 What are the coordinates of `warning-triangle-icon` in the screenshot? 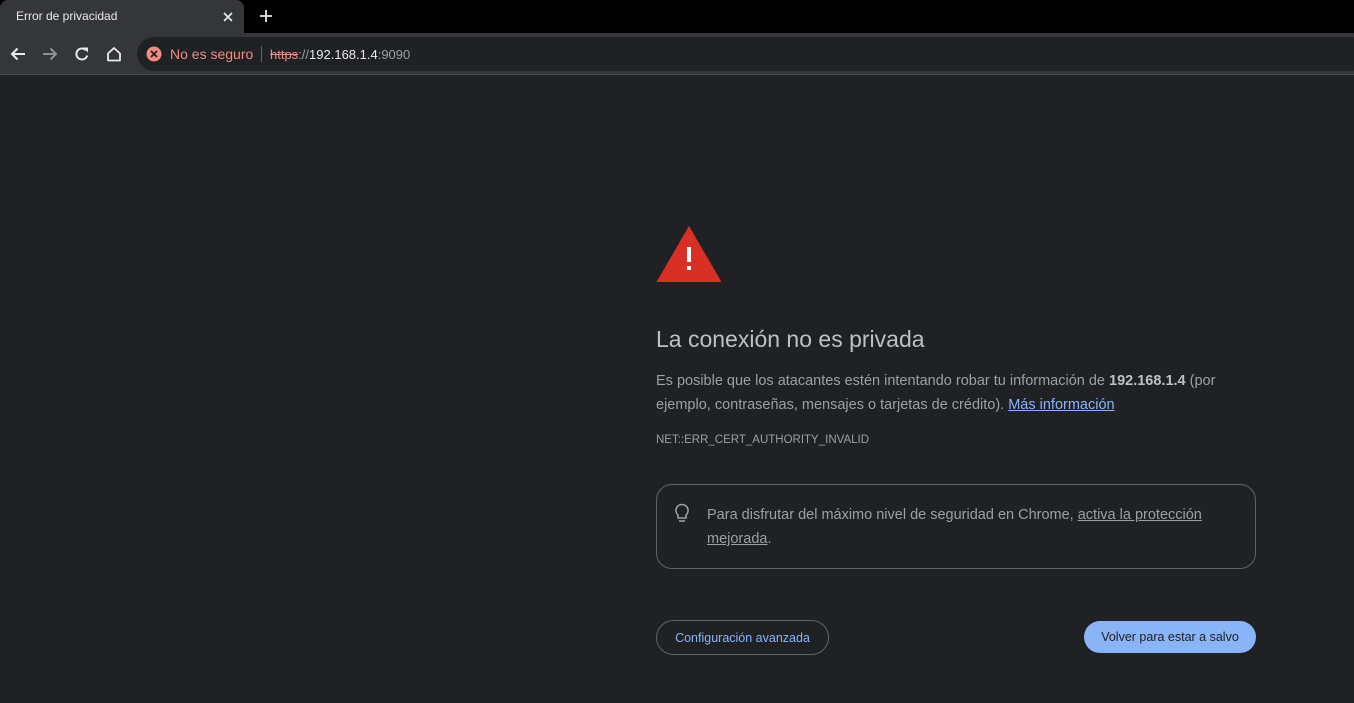 It's located at (689, 254).